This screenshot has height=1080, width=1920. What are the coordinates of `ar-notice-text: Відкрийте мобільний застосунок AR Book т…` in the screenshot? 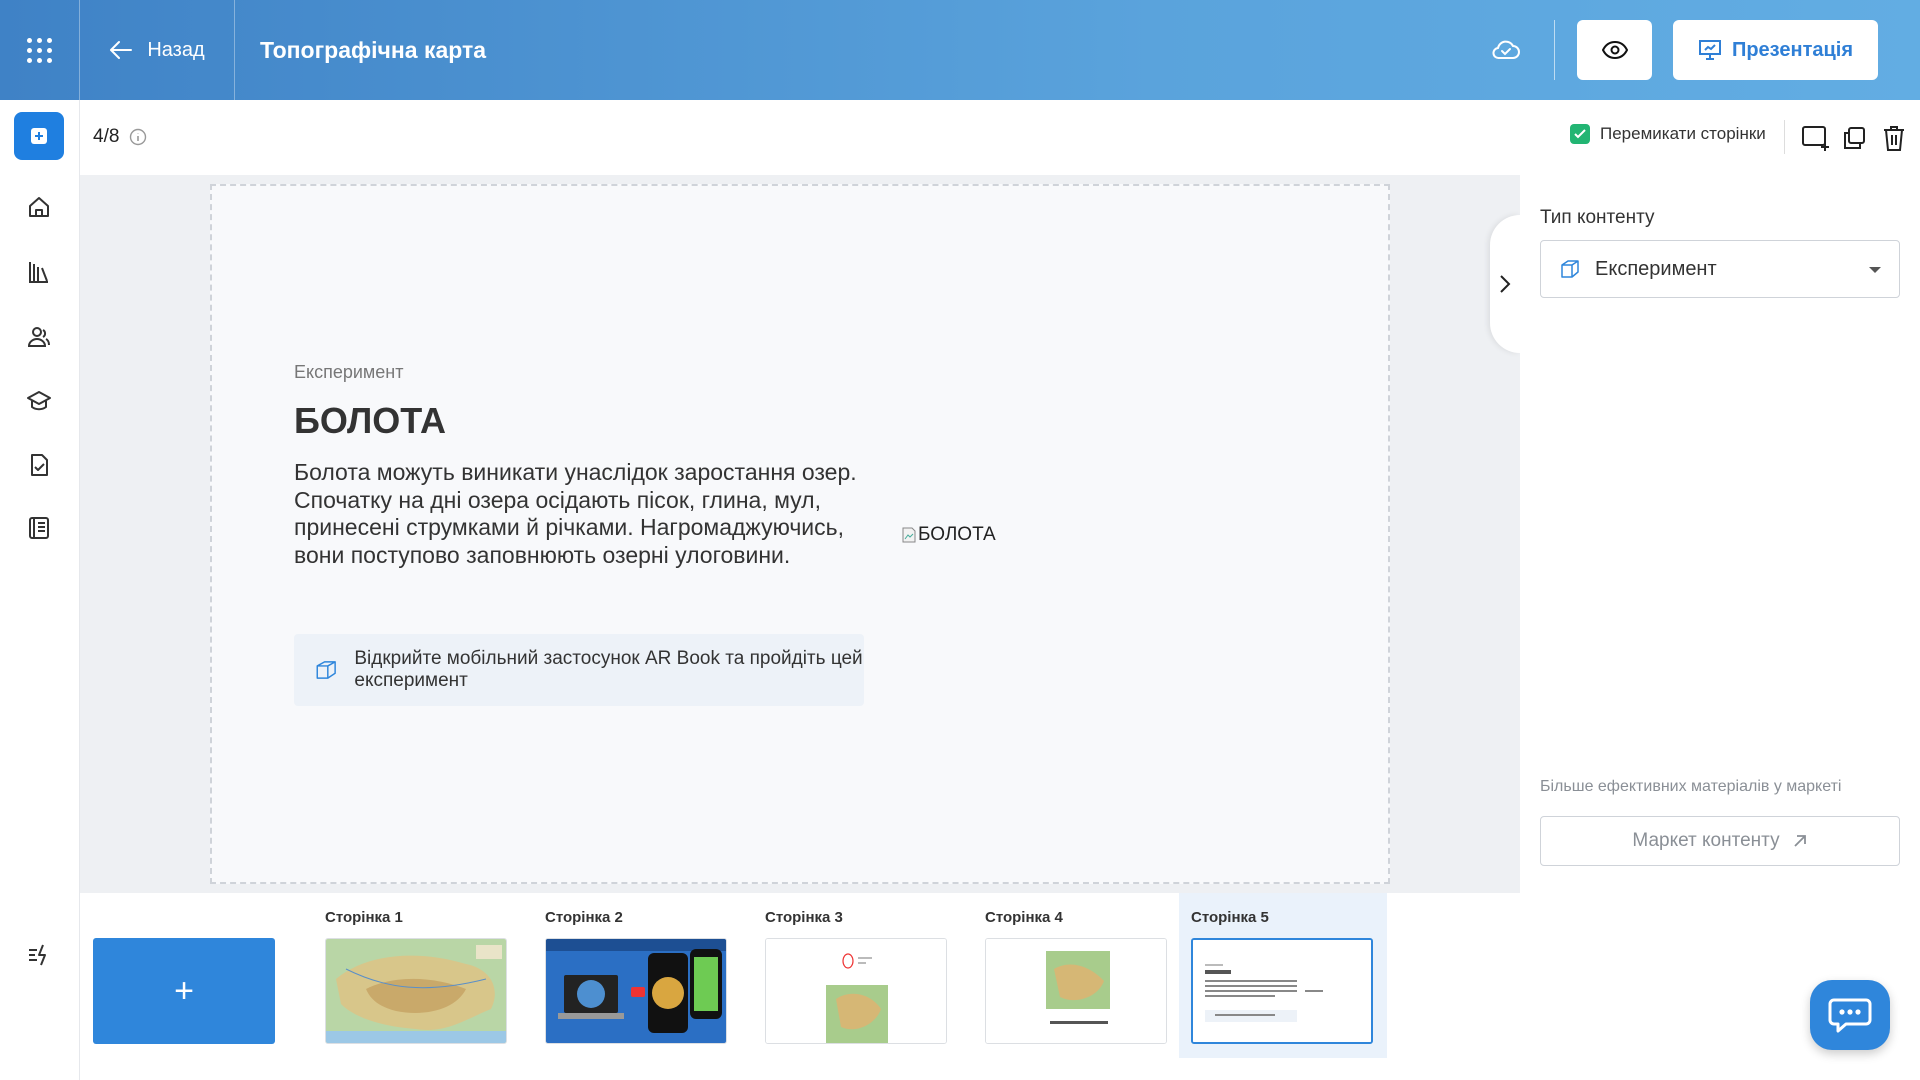 It's located at (608, 669).